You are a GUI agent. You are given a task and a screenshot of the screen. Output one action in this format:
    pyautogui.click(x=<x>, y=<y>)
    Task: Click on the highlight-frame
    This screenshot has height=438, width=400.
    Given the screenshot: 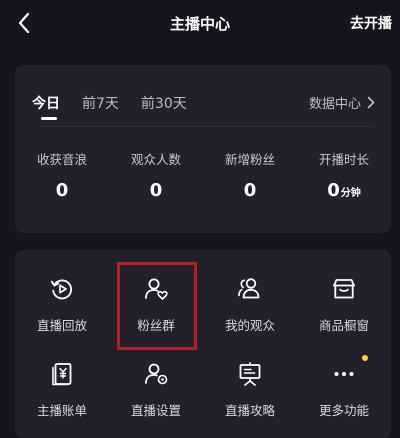 What is the action you would take?
    pyautogui.click(x=157, y=306)
    